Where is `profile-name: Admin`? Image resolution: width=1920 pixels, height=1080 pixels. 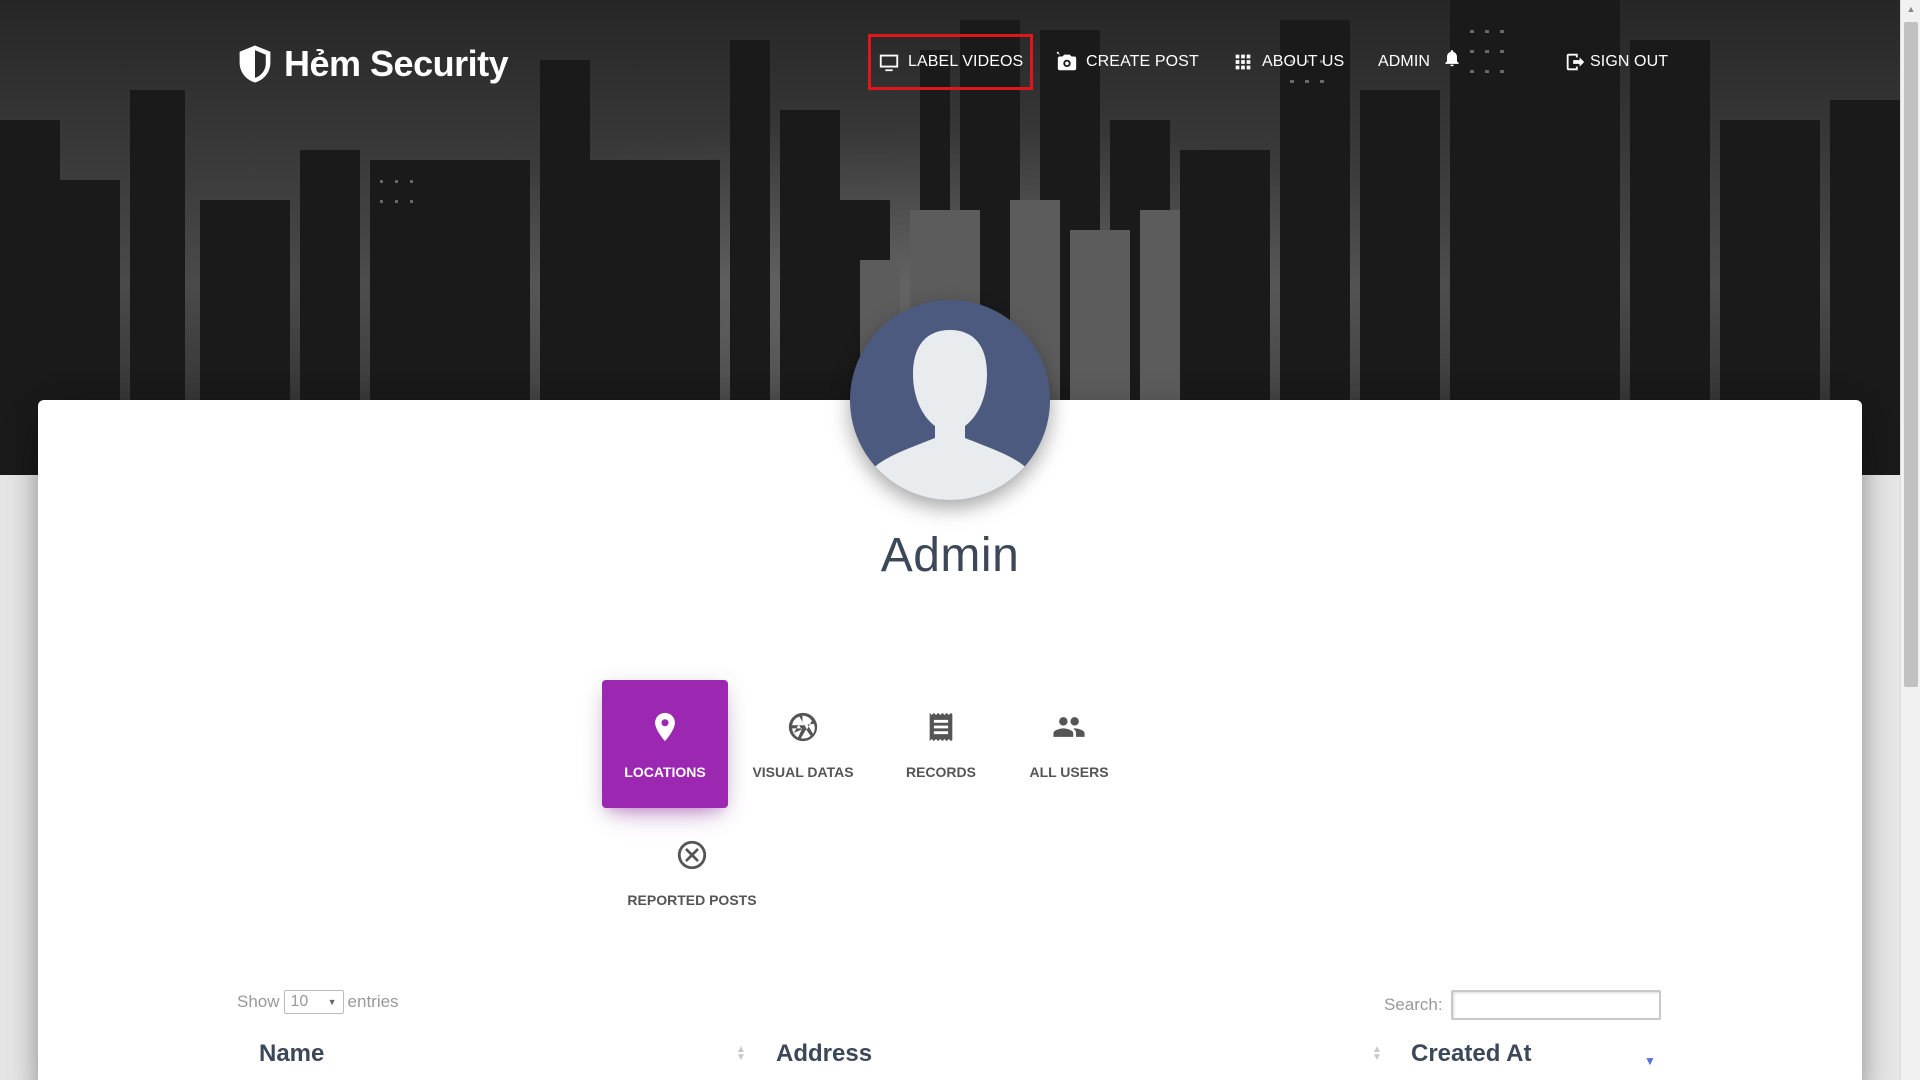
profile-name: Admin is located at coordinates (950, 555).